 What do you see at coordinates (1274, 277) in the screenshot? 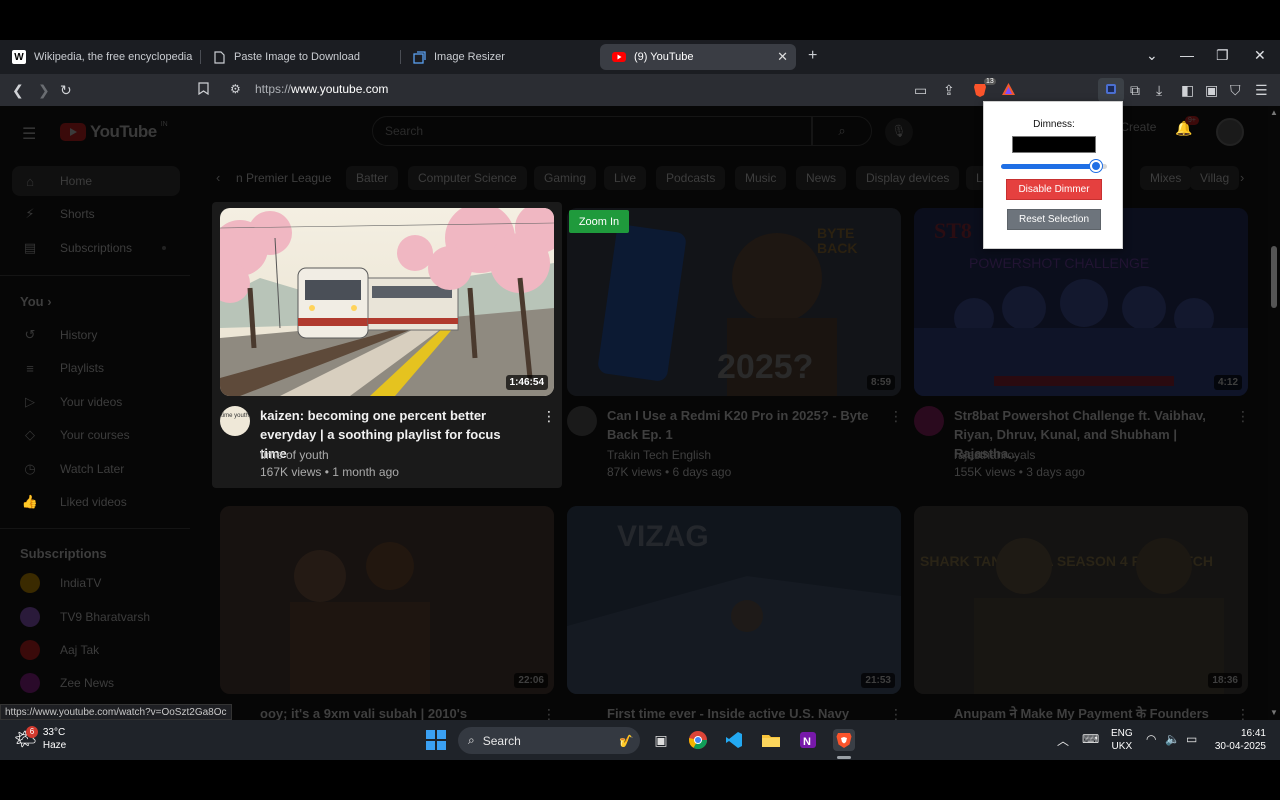
I see `scroll-thumb` at bounding box center [1274, 277].